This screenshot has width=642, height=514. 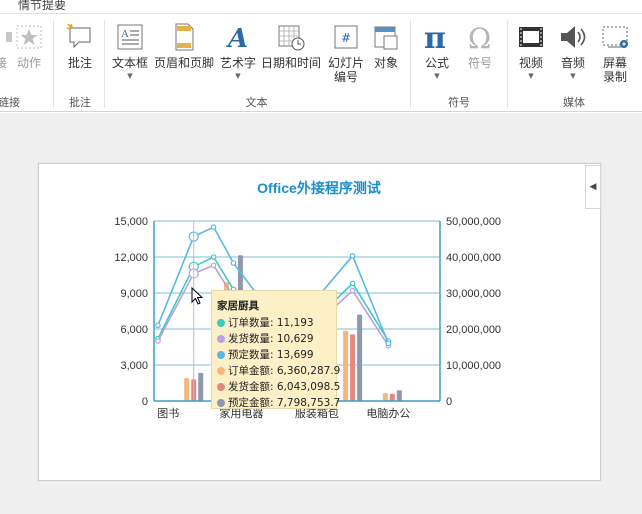 I want to click on tooltip-row-text: 订单金额: 6,360,287.9, so click(x=284, y=371).